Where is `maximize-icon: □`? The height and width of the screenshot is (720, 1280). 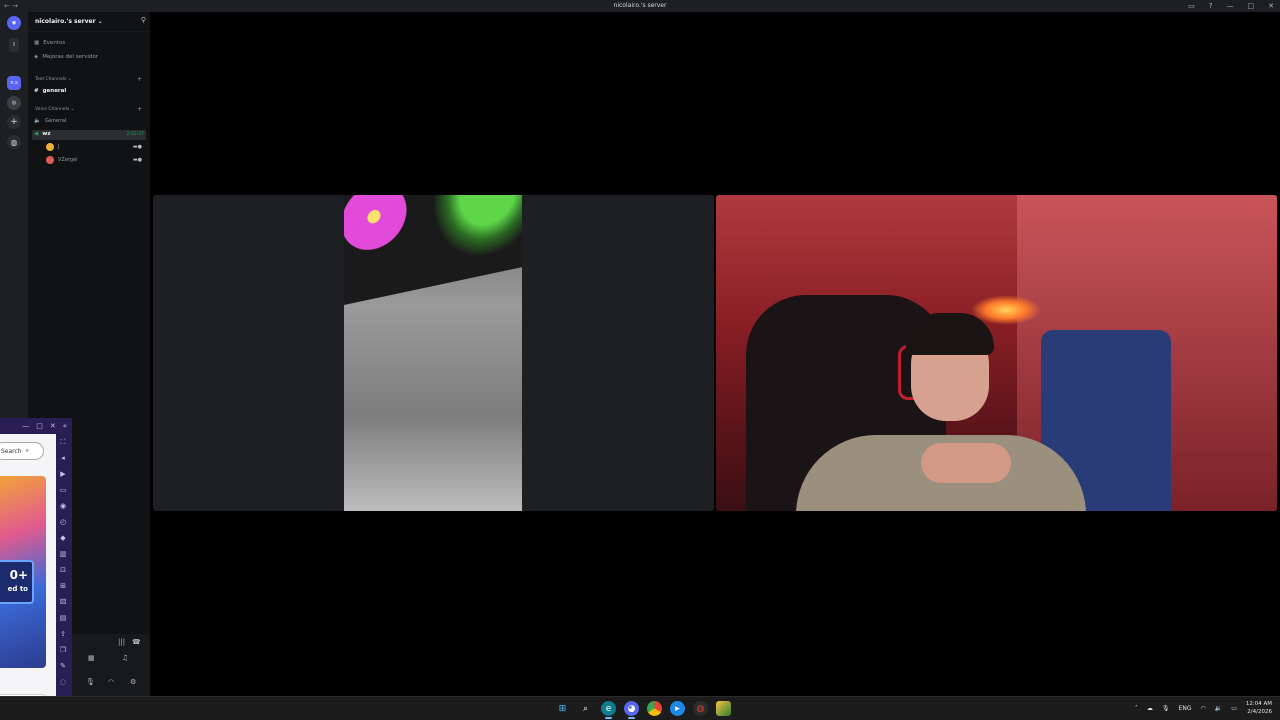
maximize-icon: □ is located at coordinates (39, 426).